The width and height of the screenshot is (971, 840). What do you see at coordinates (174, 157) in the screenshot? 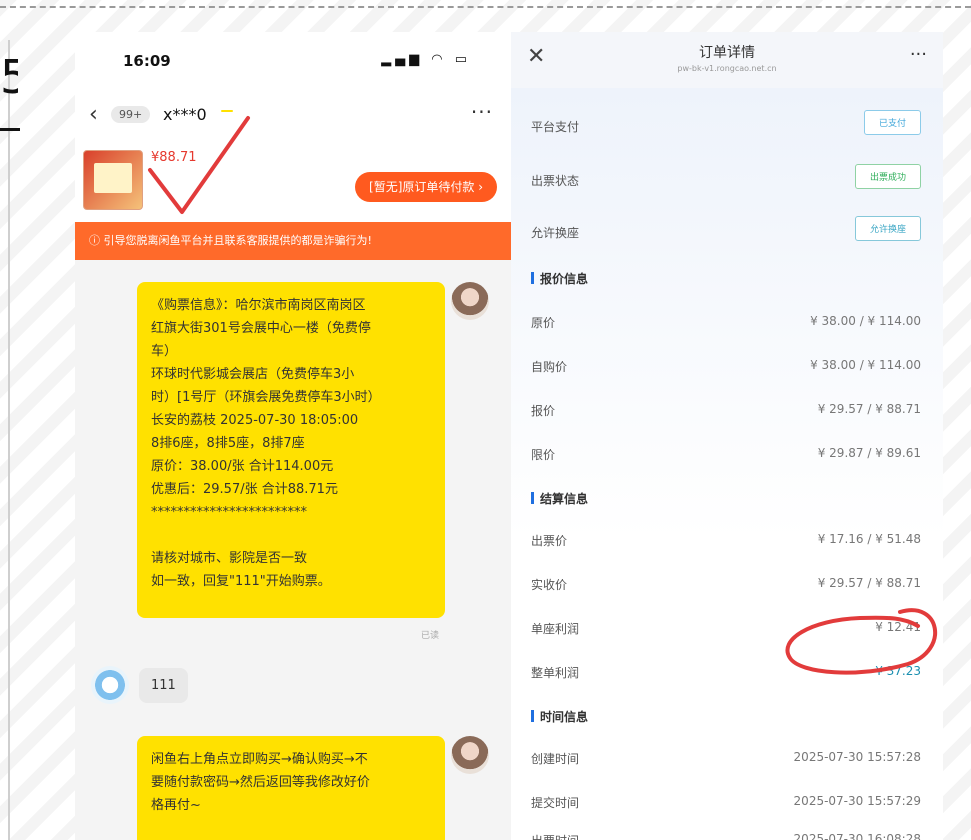
I see `product-price: ¥88.71` at bounding box center [174, 157].